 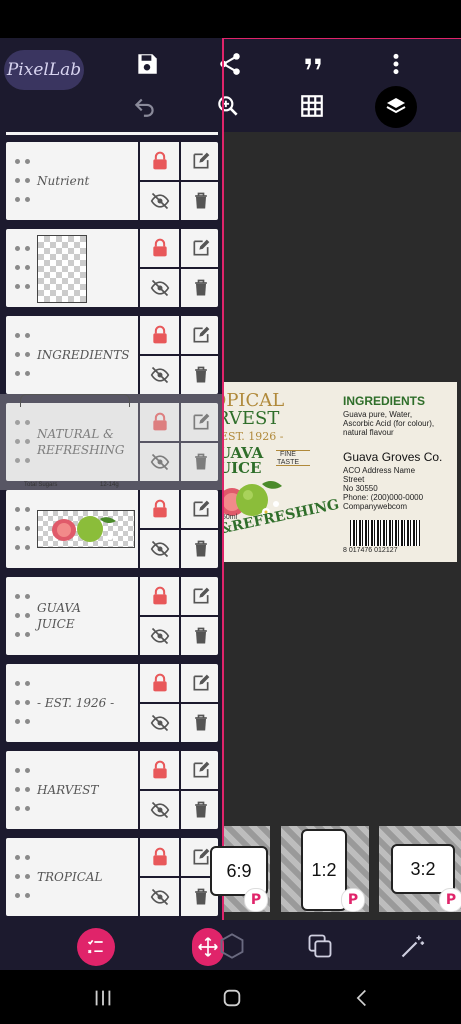 I want to click on website: Companywebcom, so click(x=375, y=506).